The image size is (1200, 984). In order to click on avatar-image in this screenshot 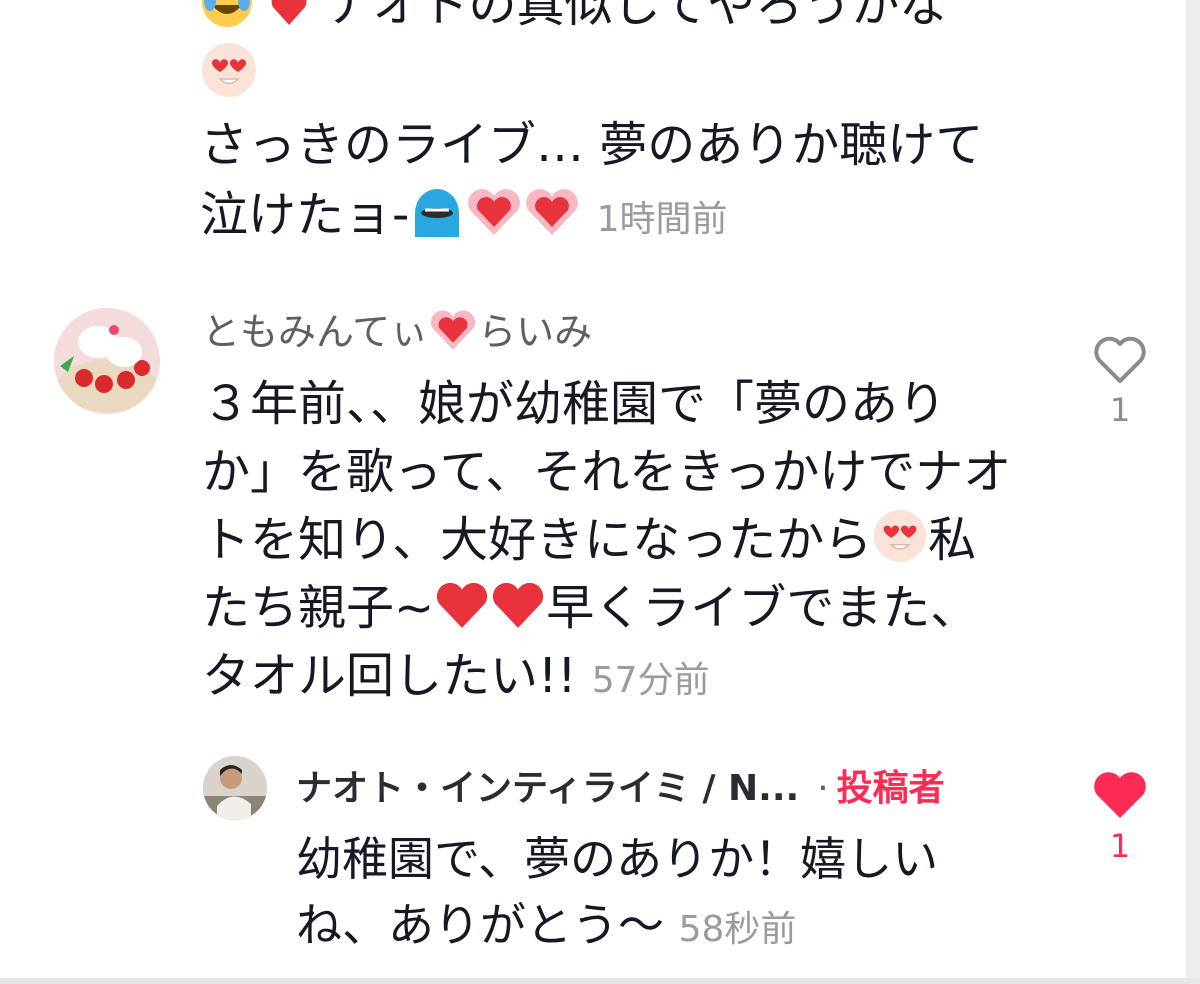, I will do `click(107, 361)`.